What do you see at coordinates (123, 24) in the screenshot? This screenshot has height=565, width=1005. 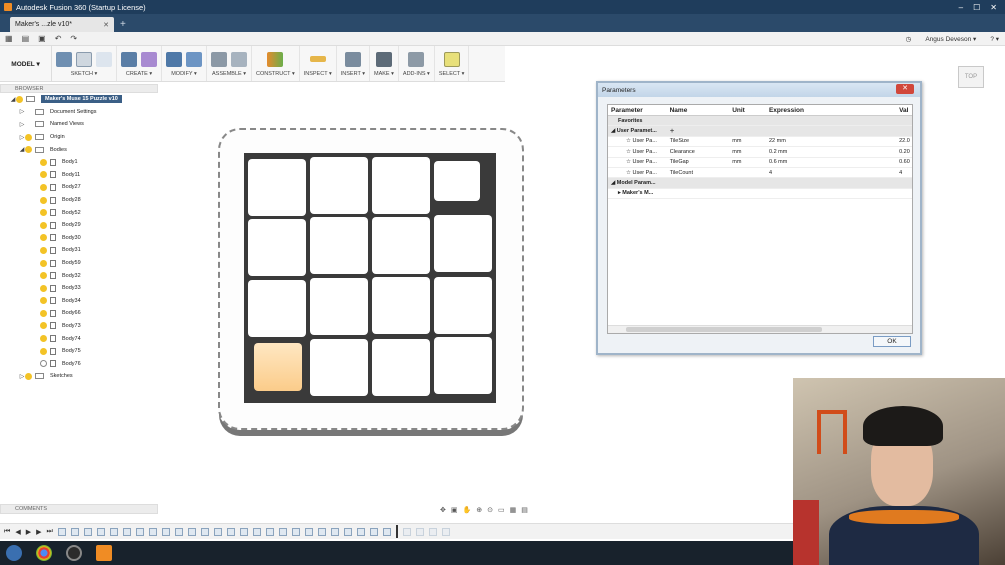 I see `new-tab-button: +` at bounding box center [123, 24].